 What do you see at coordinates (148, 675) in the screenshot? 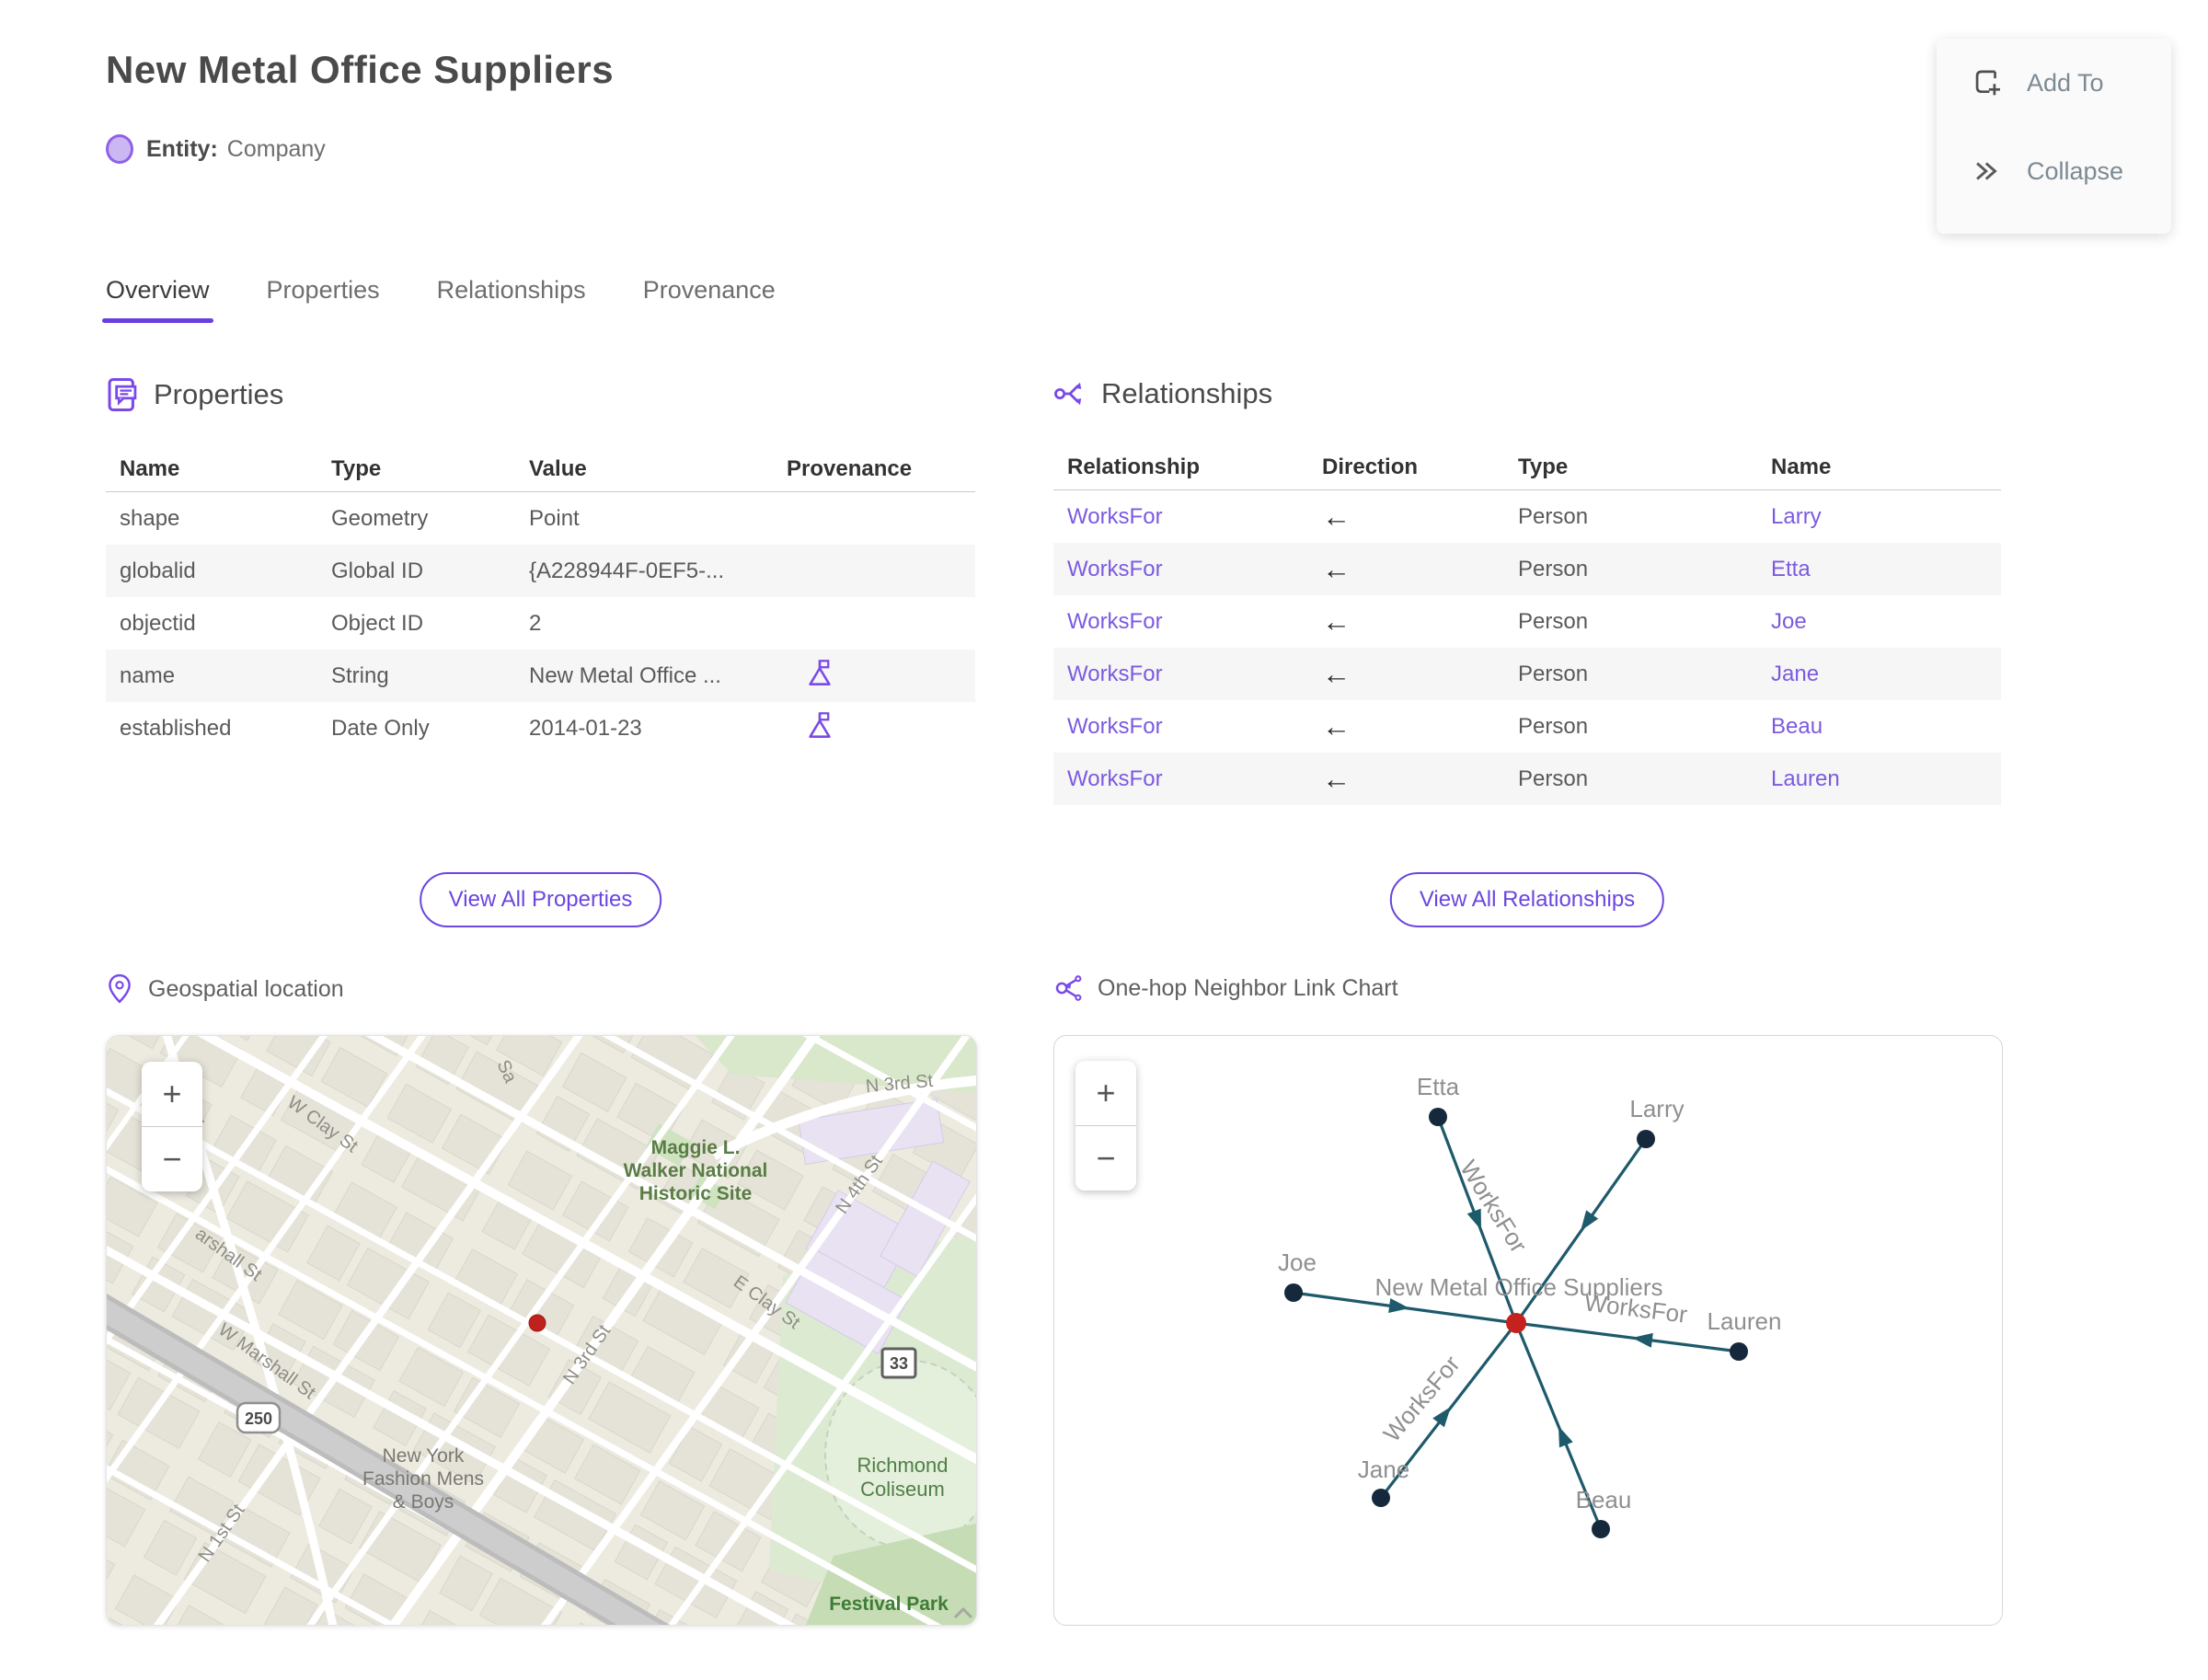
I see `prop-name: name` at bounding box center [148, 675].